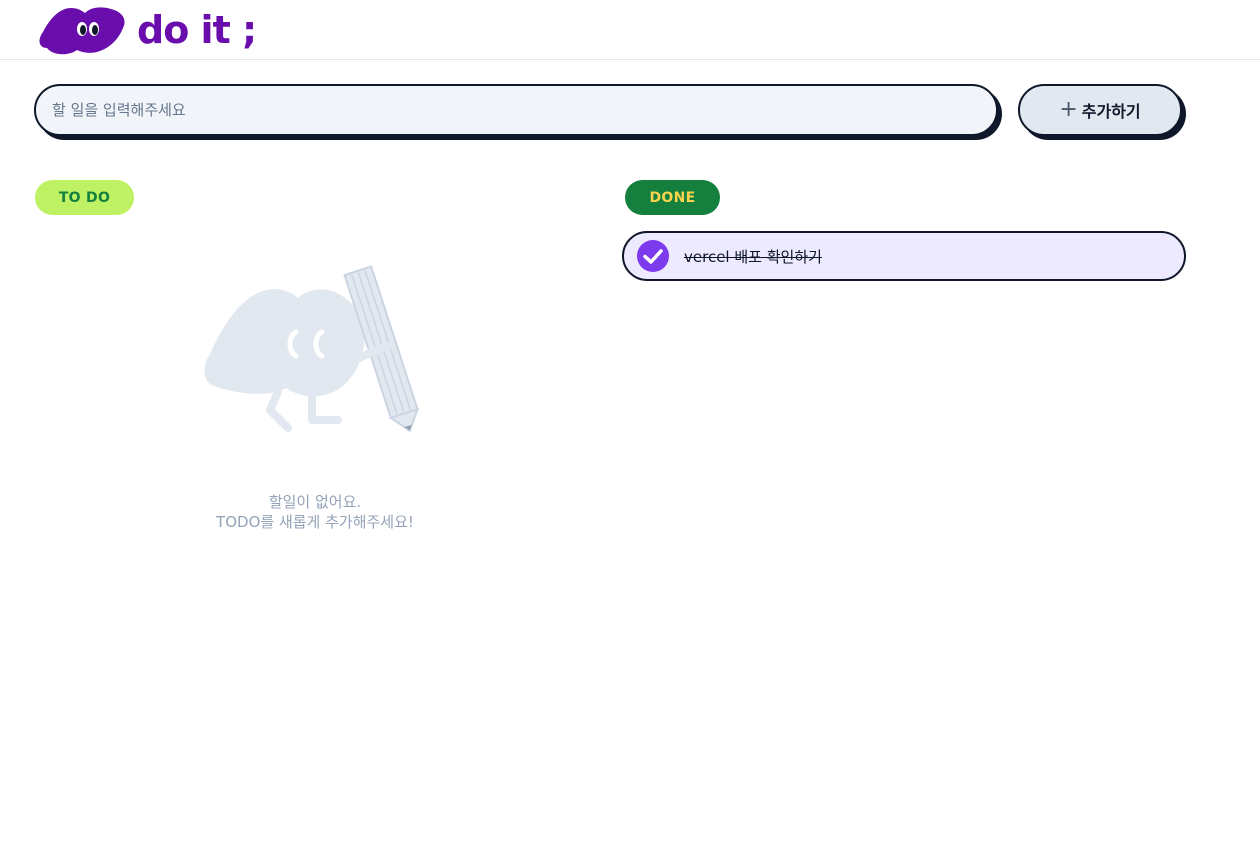  Describe the element at coordinates (82, 31) in the screenshot. I see `cloud-character-icon` at that location.